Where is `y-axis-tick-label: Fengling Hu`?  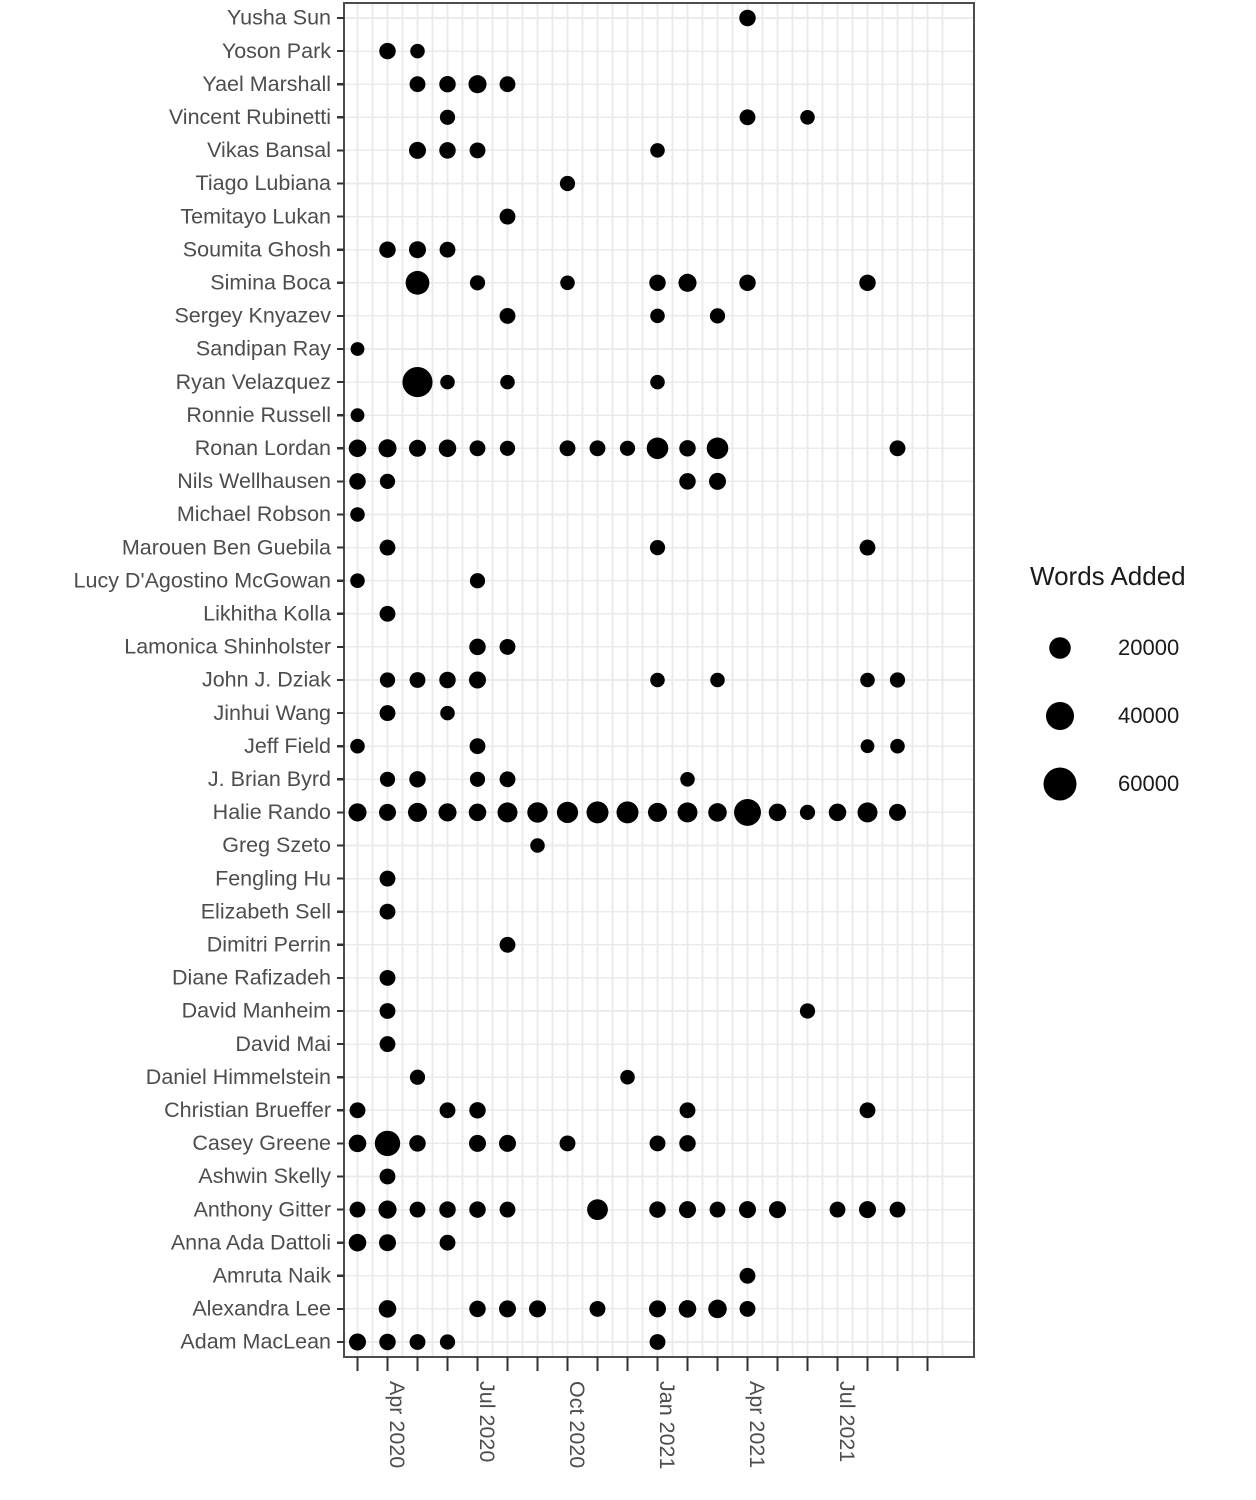
y-axis-tick-label: Fengling Hu is located at coordinates (273, 878).